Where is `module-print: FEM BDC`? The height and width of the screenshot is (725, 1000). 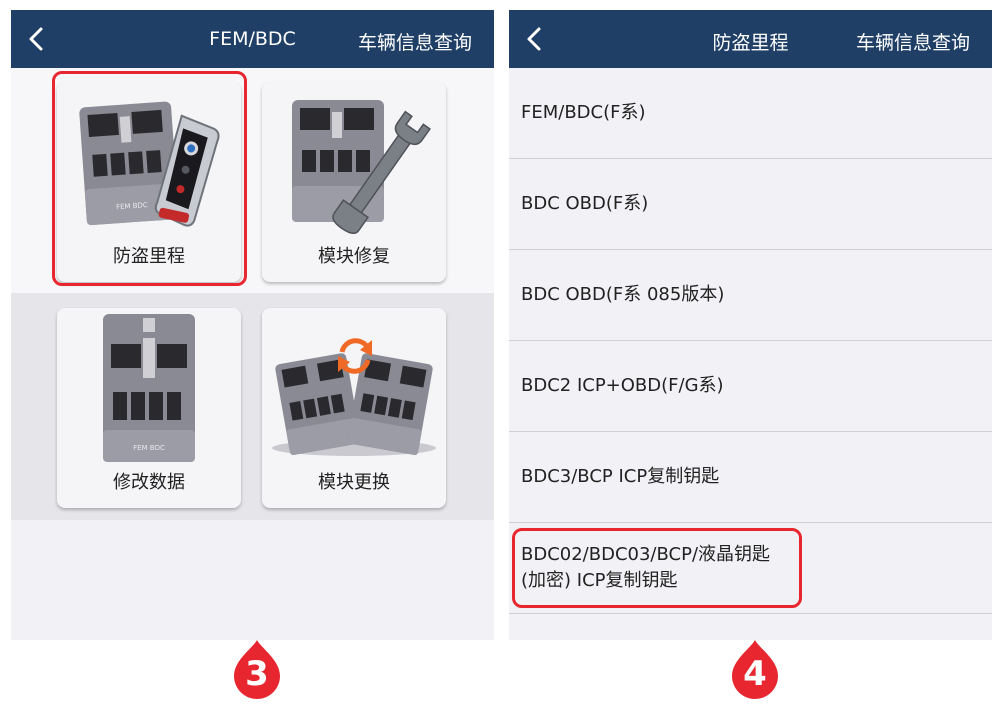
module-print: FEM BDC is located at coordinates (149, 448).